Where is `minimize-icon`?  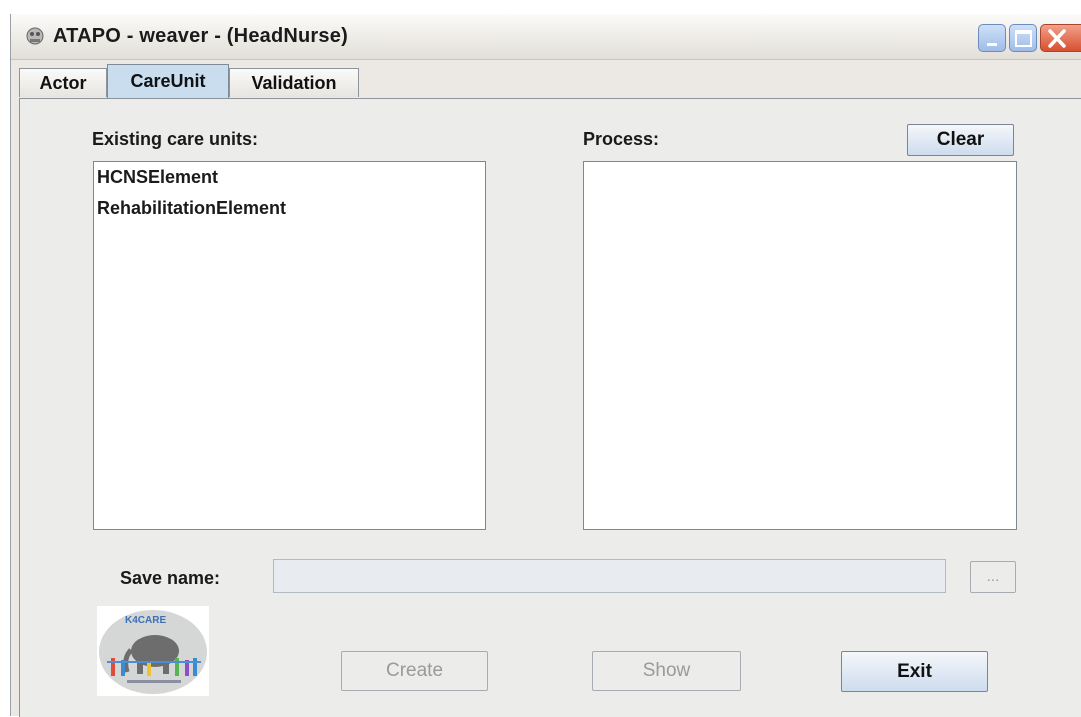
minimize-icon is located at coordinates (992, 44).